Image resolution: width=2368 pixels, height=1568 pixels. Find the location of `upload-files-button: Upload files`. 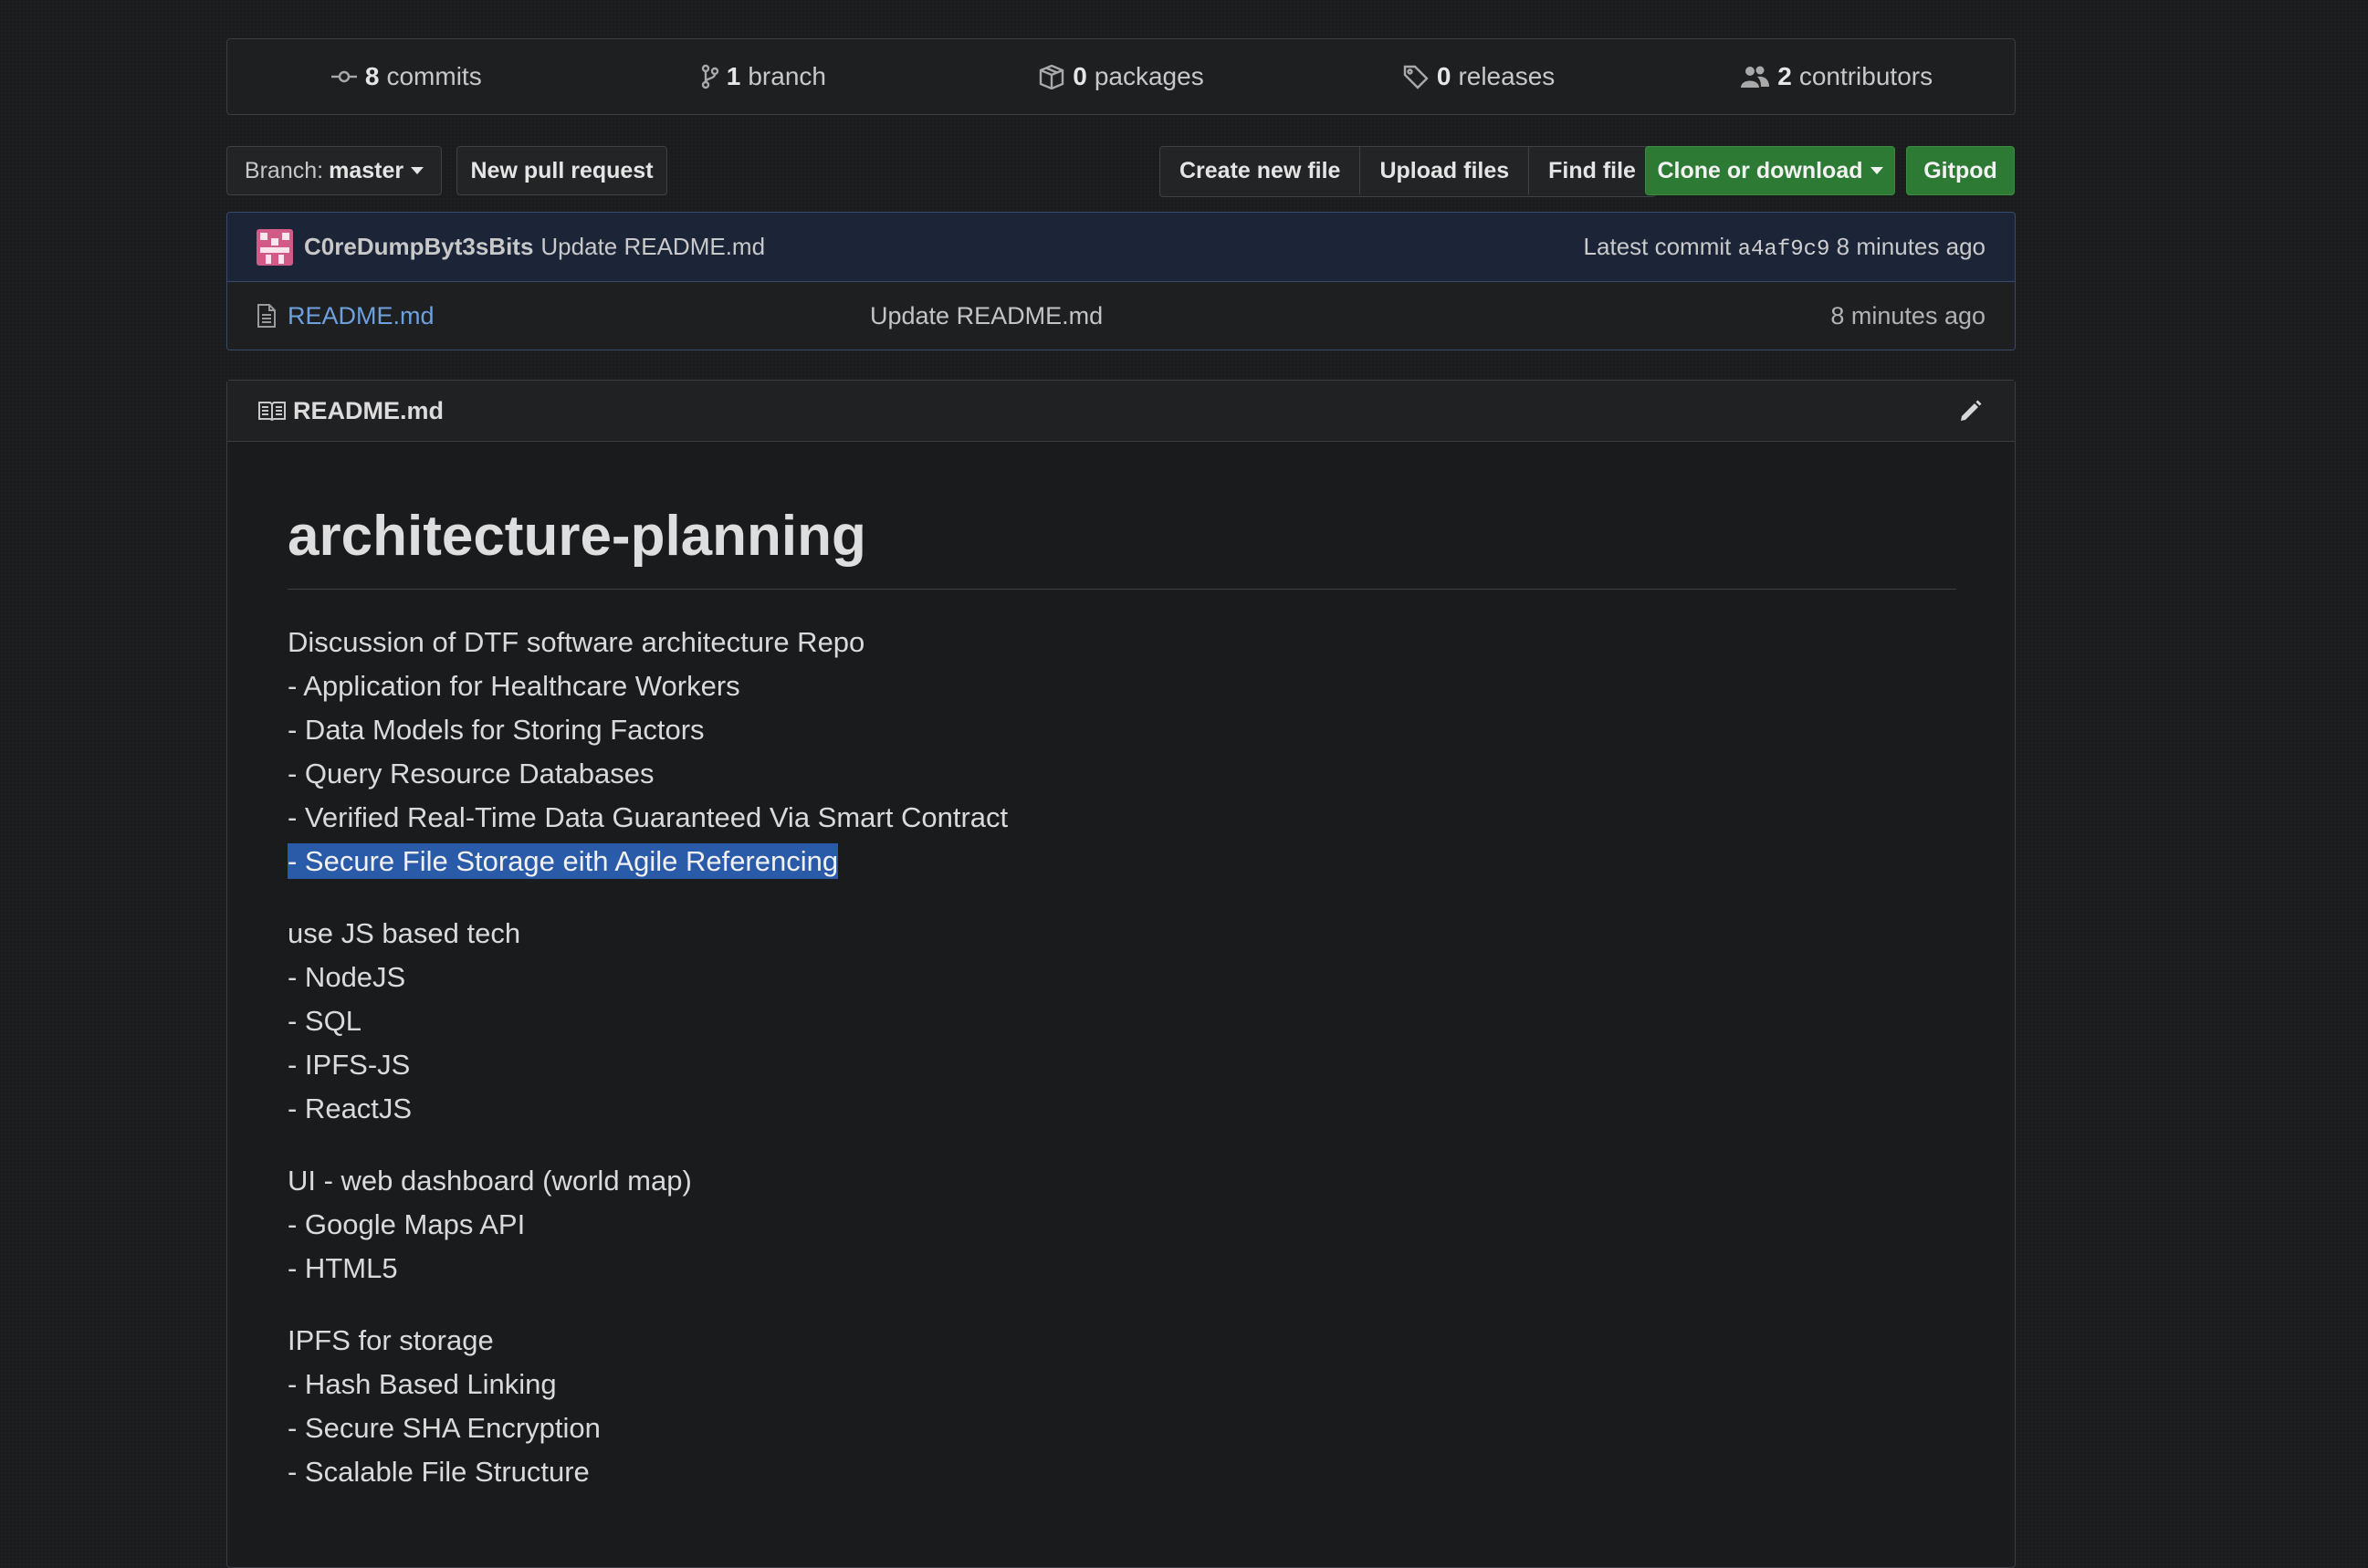

upload-files-button: Upload files is located at coordinates (1445, 171).